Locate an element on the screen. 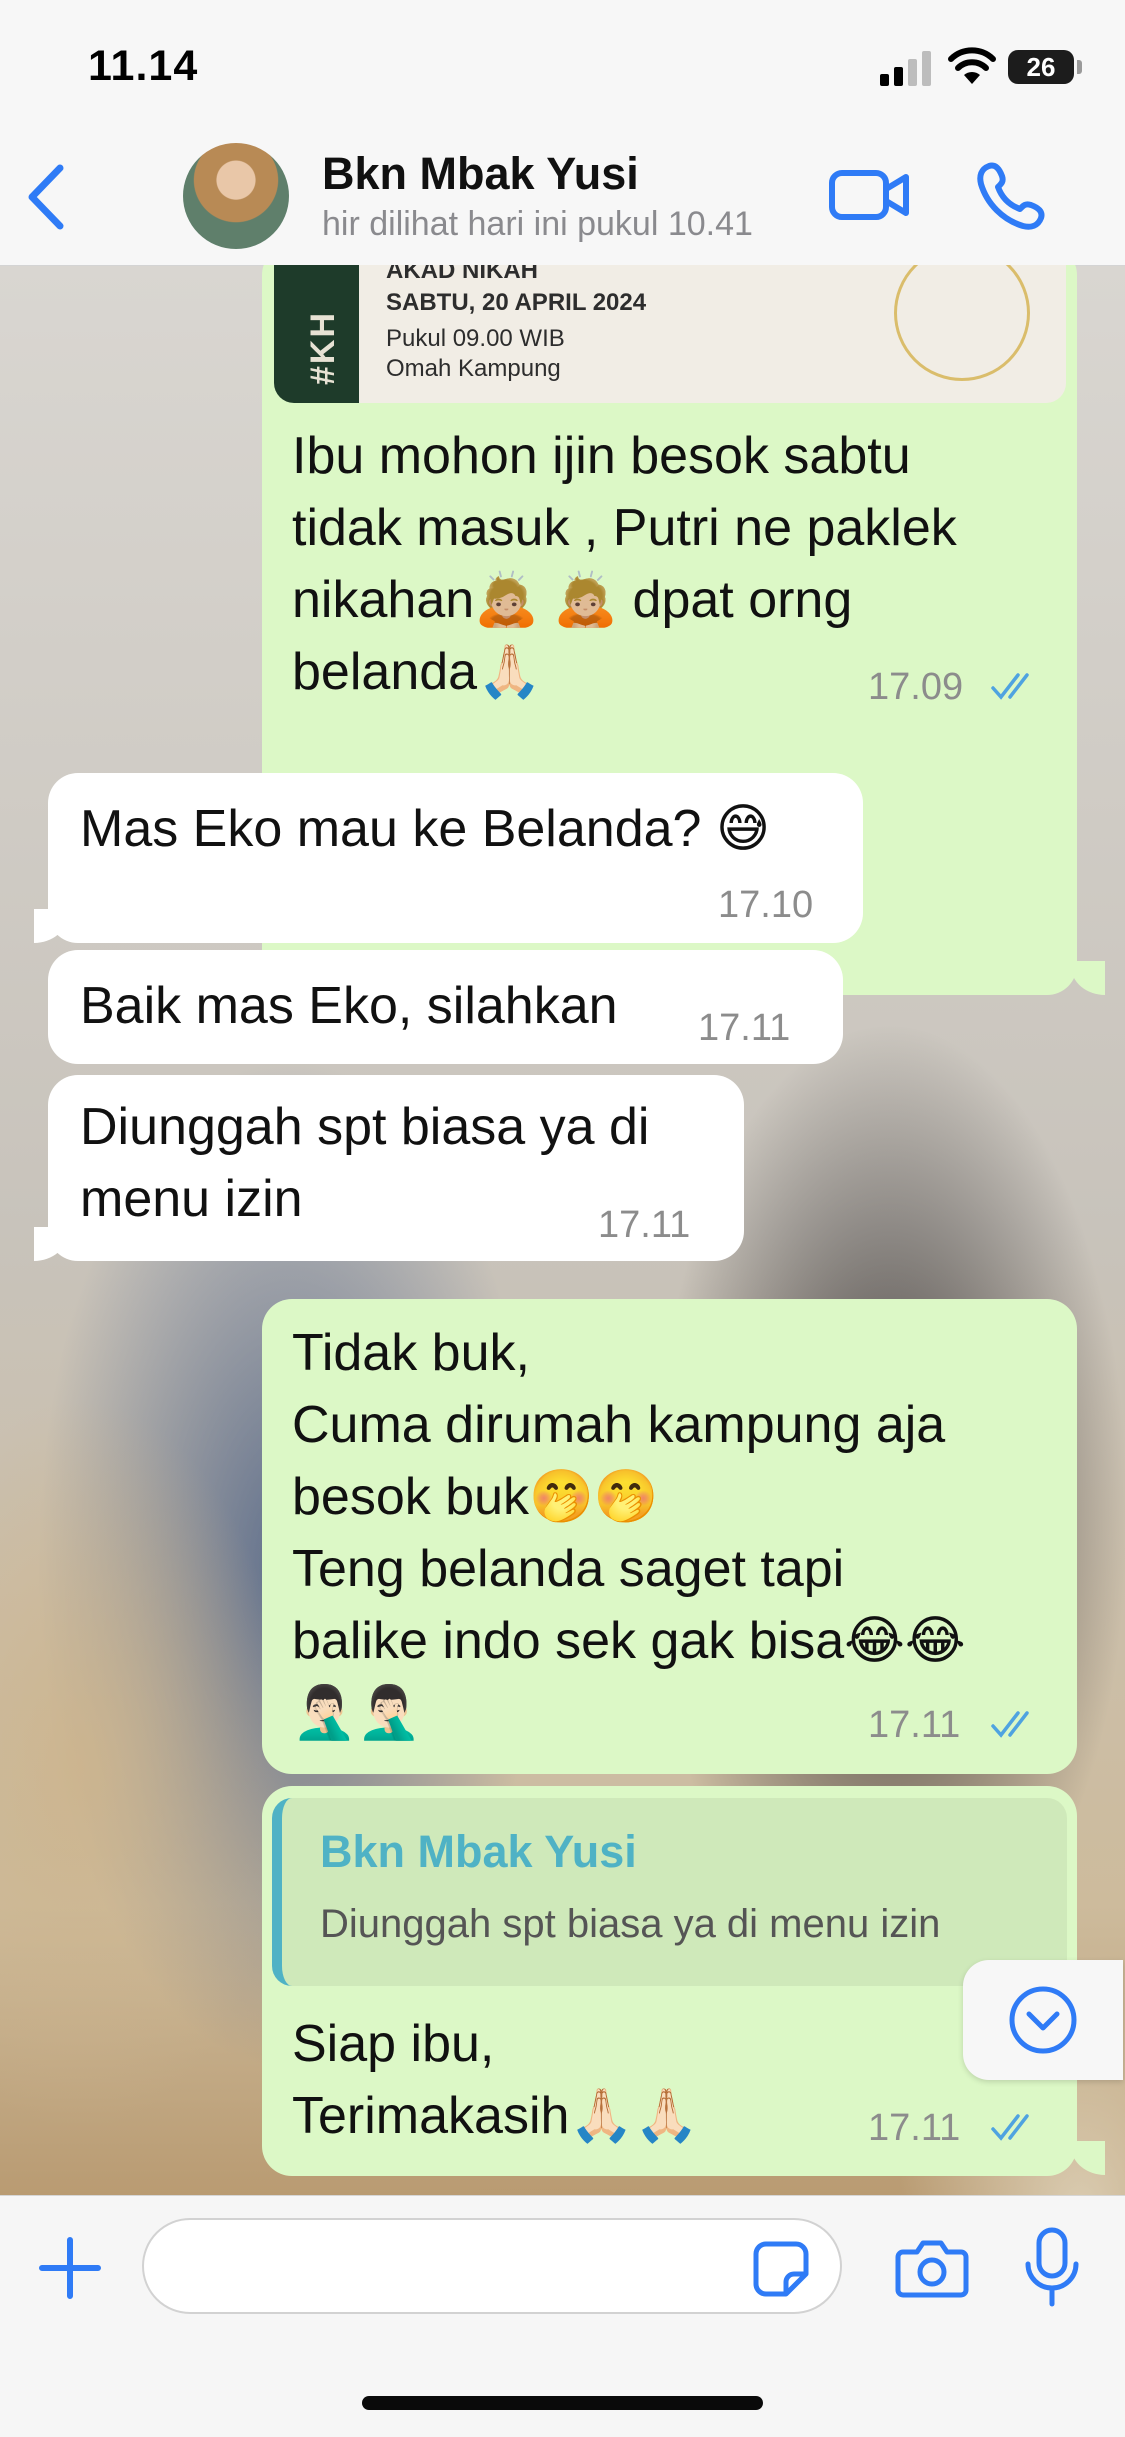 The image size is (1125, 2437). message-bubble-incoming: Mas Eko mau ke Belanda? 😅 17.10 is located at coordinates (455, 858).